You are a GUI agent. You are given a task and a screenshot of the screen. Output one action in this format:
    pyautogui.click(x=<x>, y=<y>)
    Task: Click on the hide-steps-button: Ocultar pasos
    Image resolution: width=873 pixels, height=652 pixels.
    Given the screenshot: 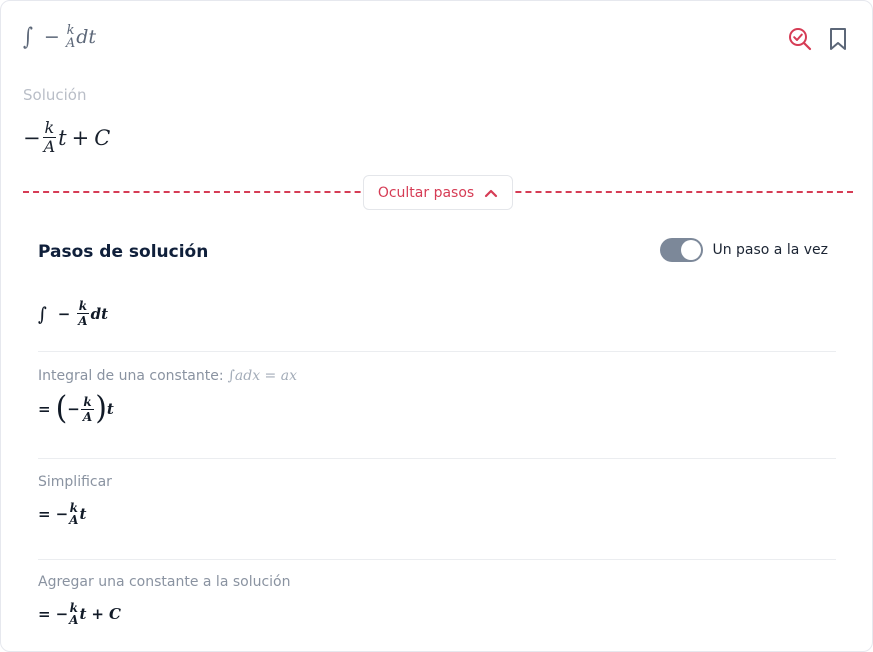 What is the action you would take?
    pyautogui.click(x=438, y=192)
    